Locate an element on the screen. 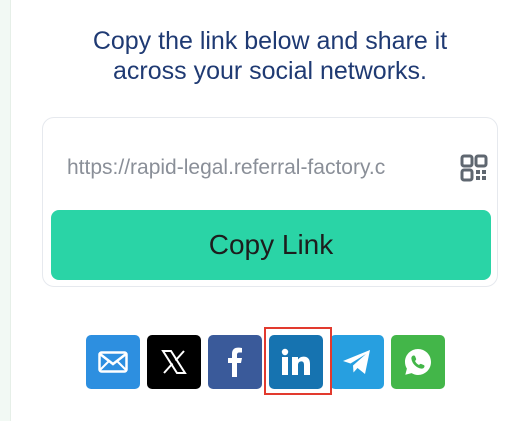 The height and width of the screenshot is (421, 517). heading-line-1: Copy the link below and share it is located at coordinates (270, 41).